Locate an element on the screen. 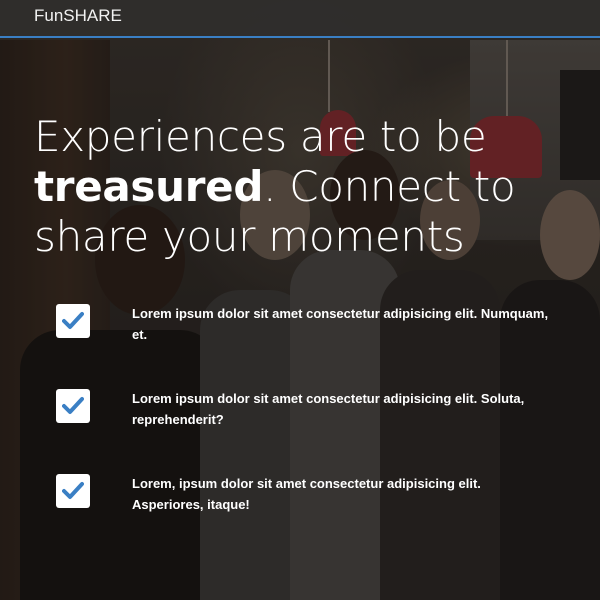  headline-text-start: Experiences are to be is located at coordinates (260, 136).